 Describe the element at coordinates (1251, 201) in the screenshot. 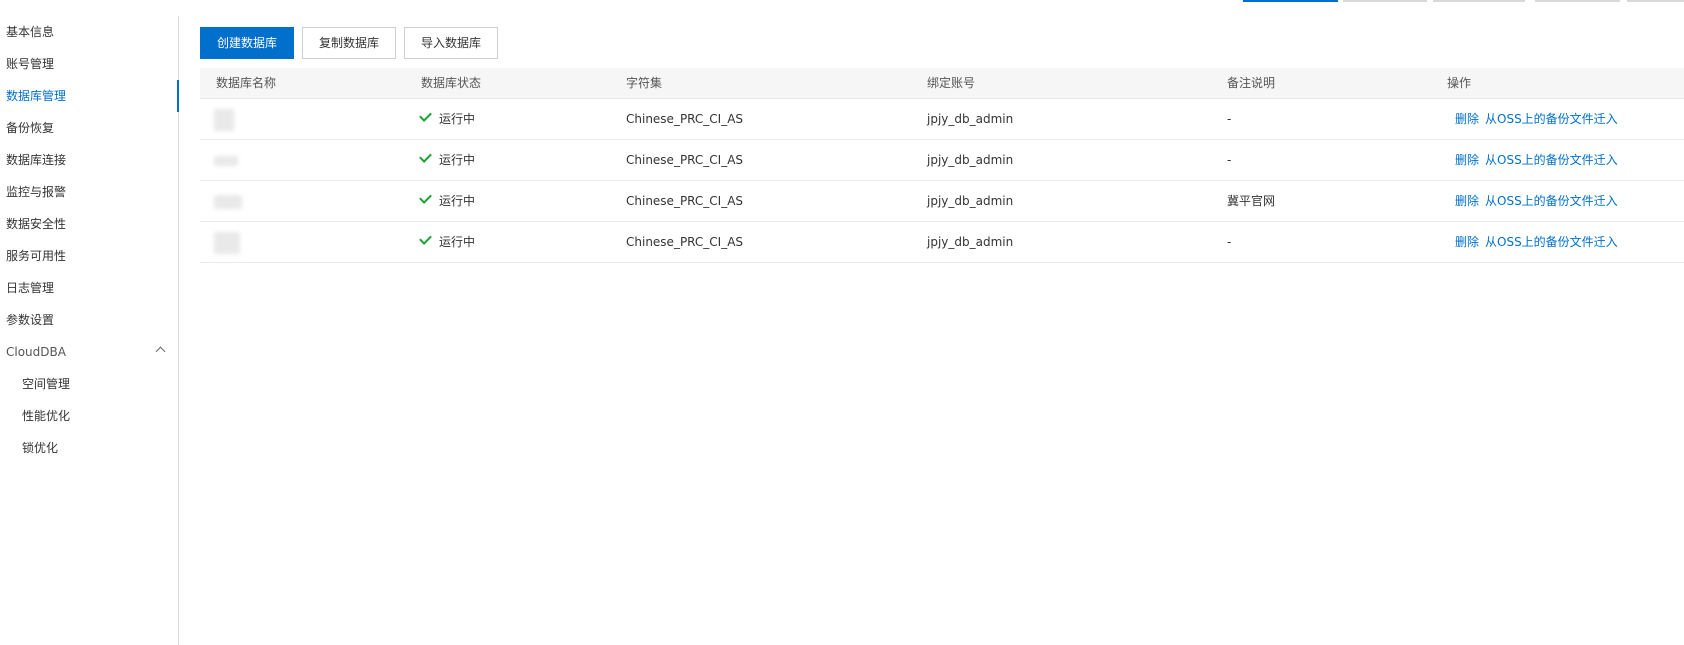

I see `db-remark: 冀平官网` at that location.